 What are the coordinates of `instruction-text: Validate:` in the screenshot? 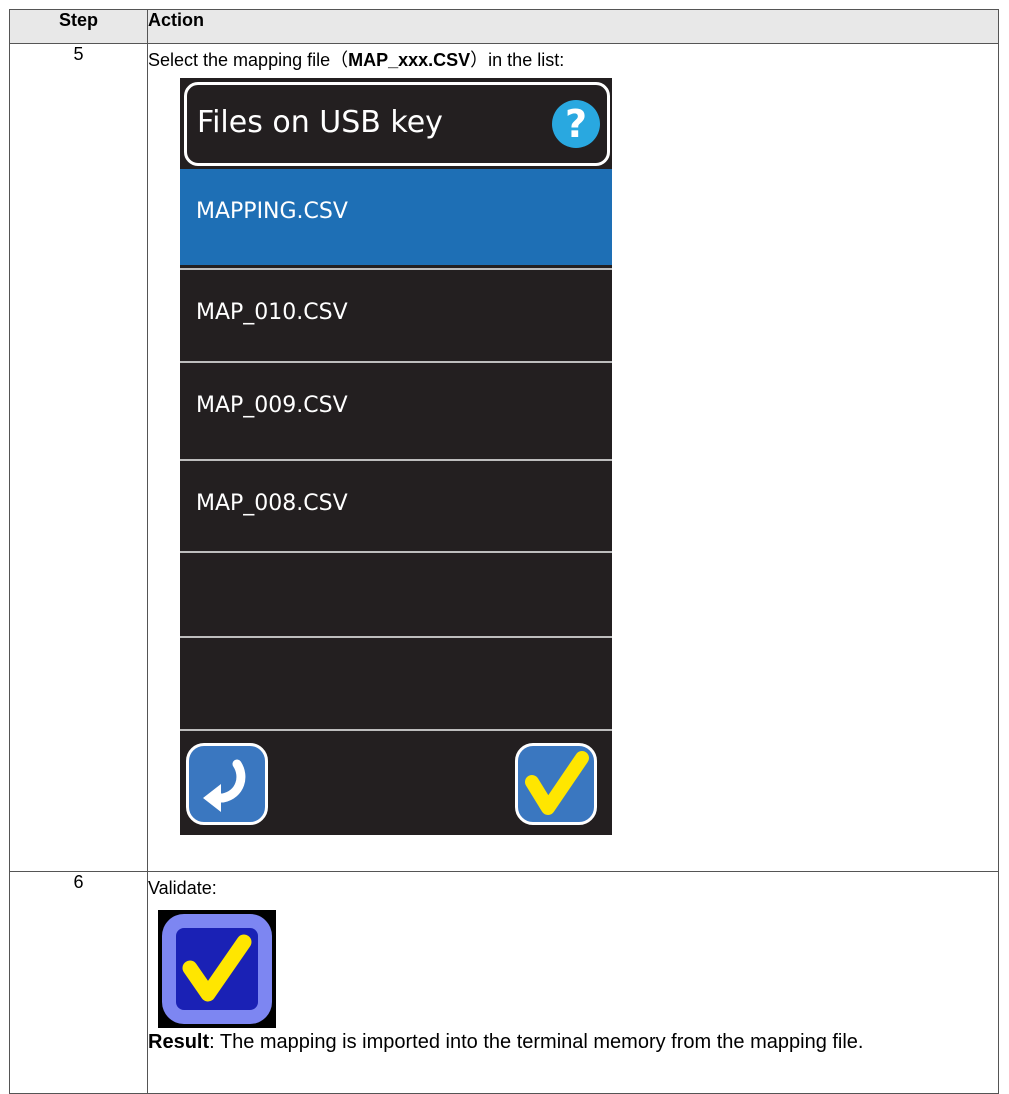 It's located at (182, 888).